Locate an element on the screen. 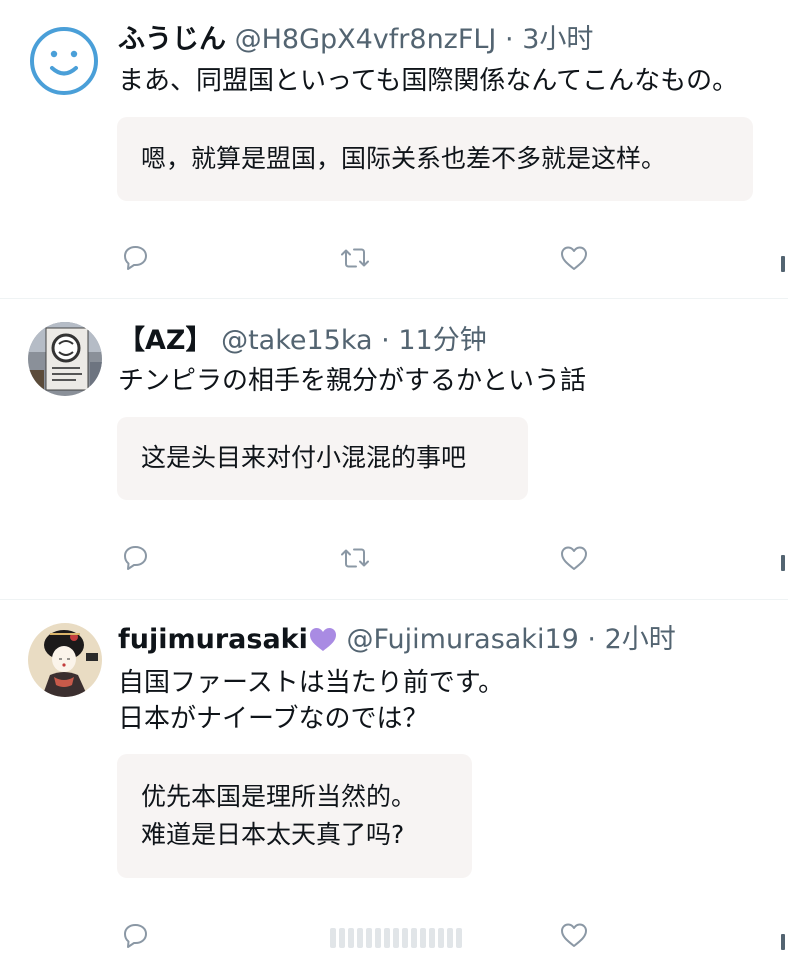 Image resolution: width=788 pixels, height=958 pixels. post-time: 3小时 is located at coordinates (557, 39).